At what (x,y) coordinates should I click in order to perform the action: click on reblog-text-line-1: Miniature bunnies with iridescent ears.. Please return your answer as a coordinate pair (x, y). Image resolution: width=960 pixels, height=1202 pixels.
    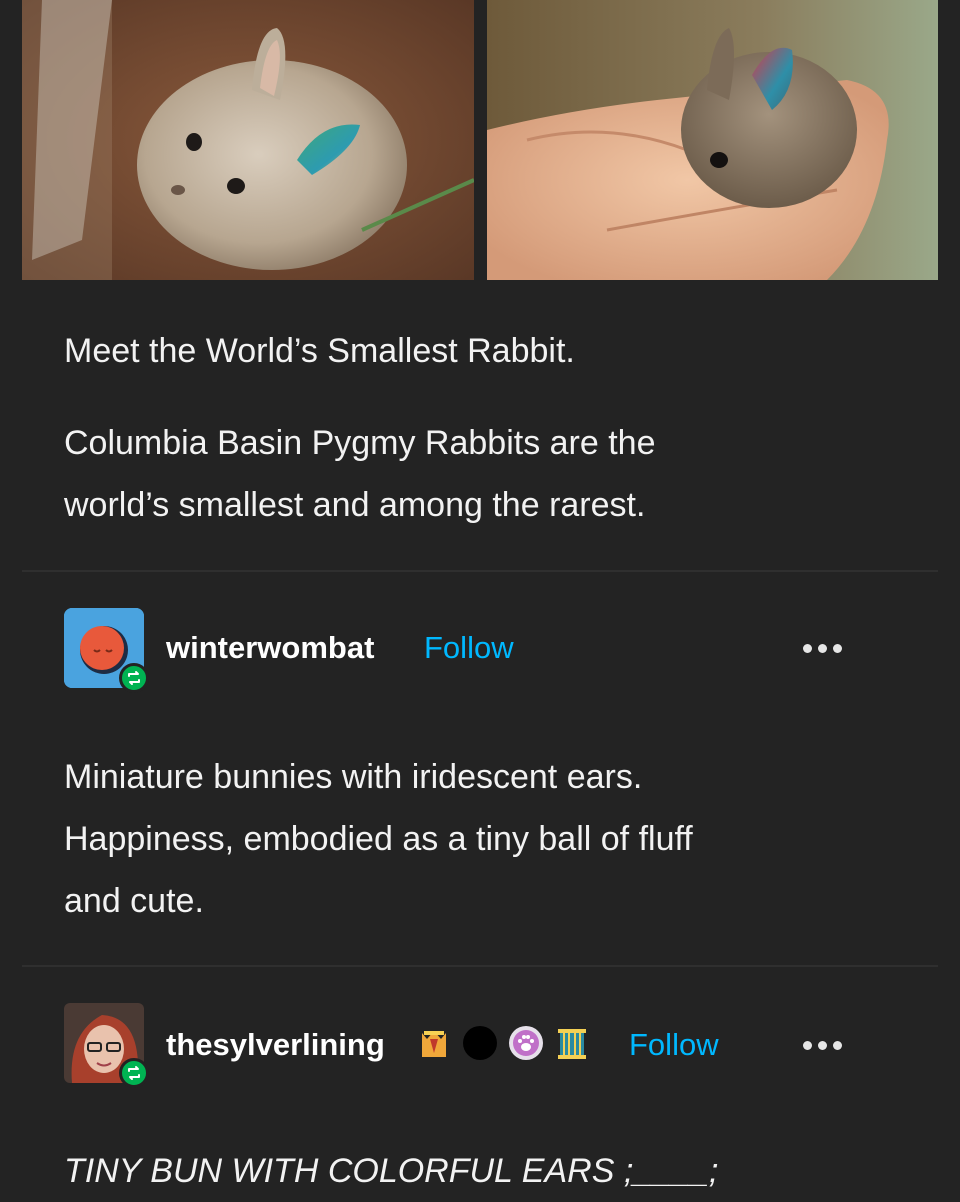
    Looking at the image, I should click on (353, 777).